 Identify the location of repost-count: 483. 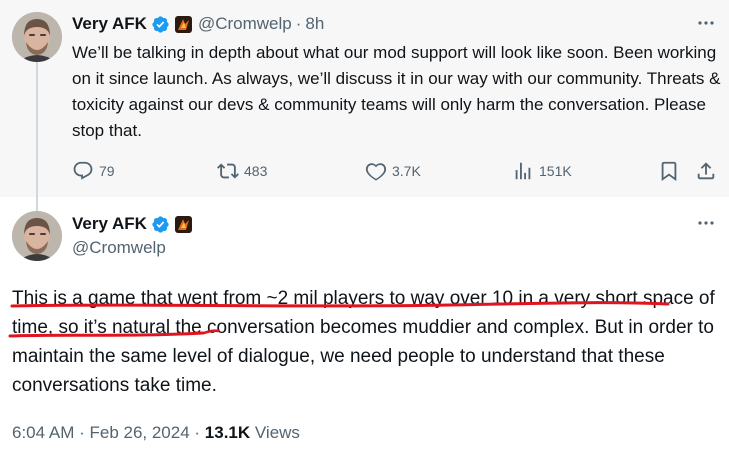
(256, 171).